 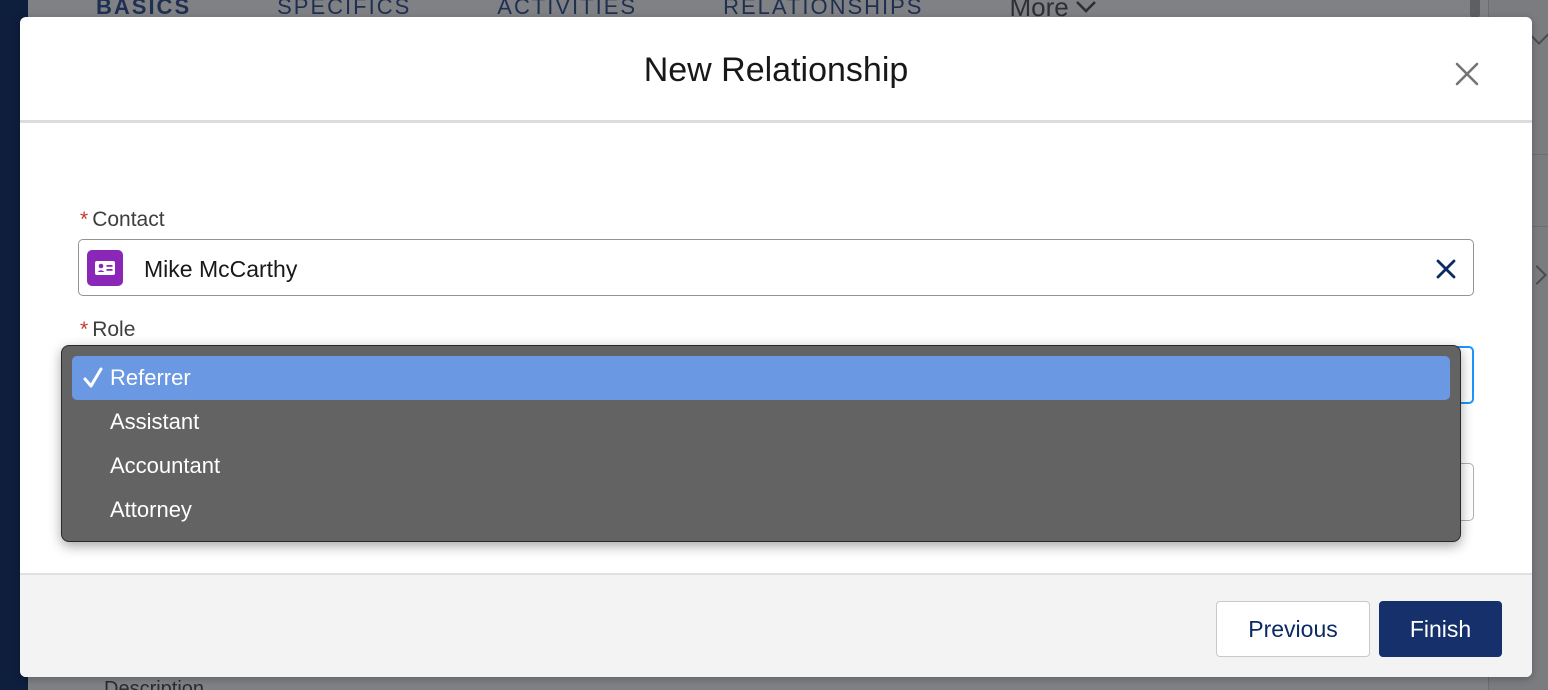 I want to click on clear-contact-button, so click(x=1446, y=269).